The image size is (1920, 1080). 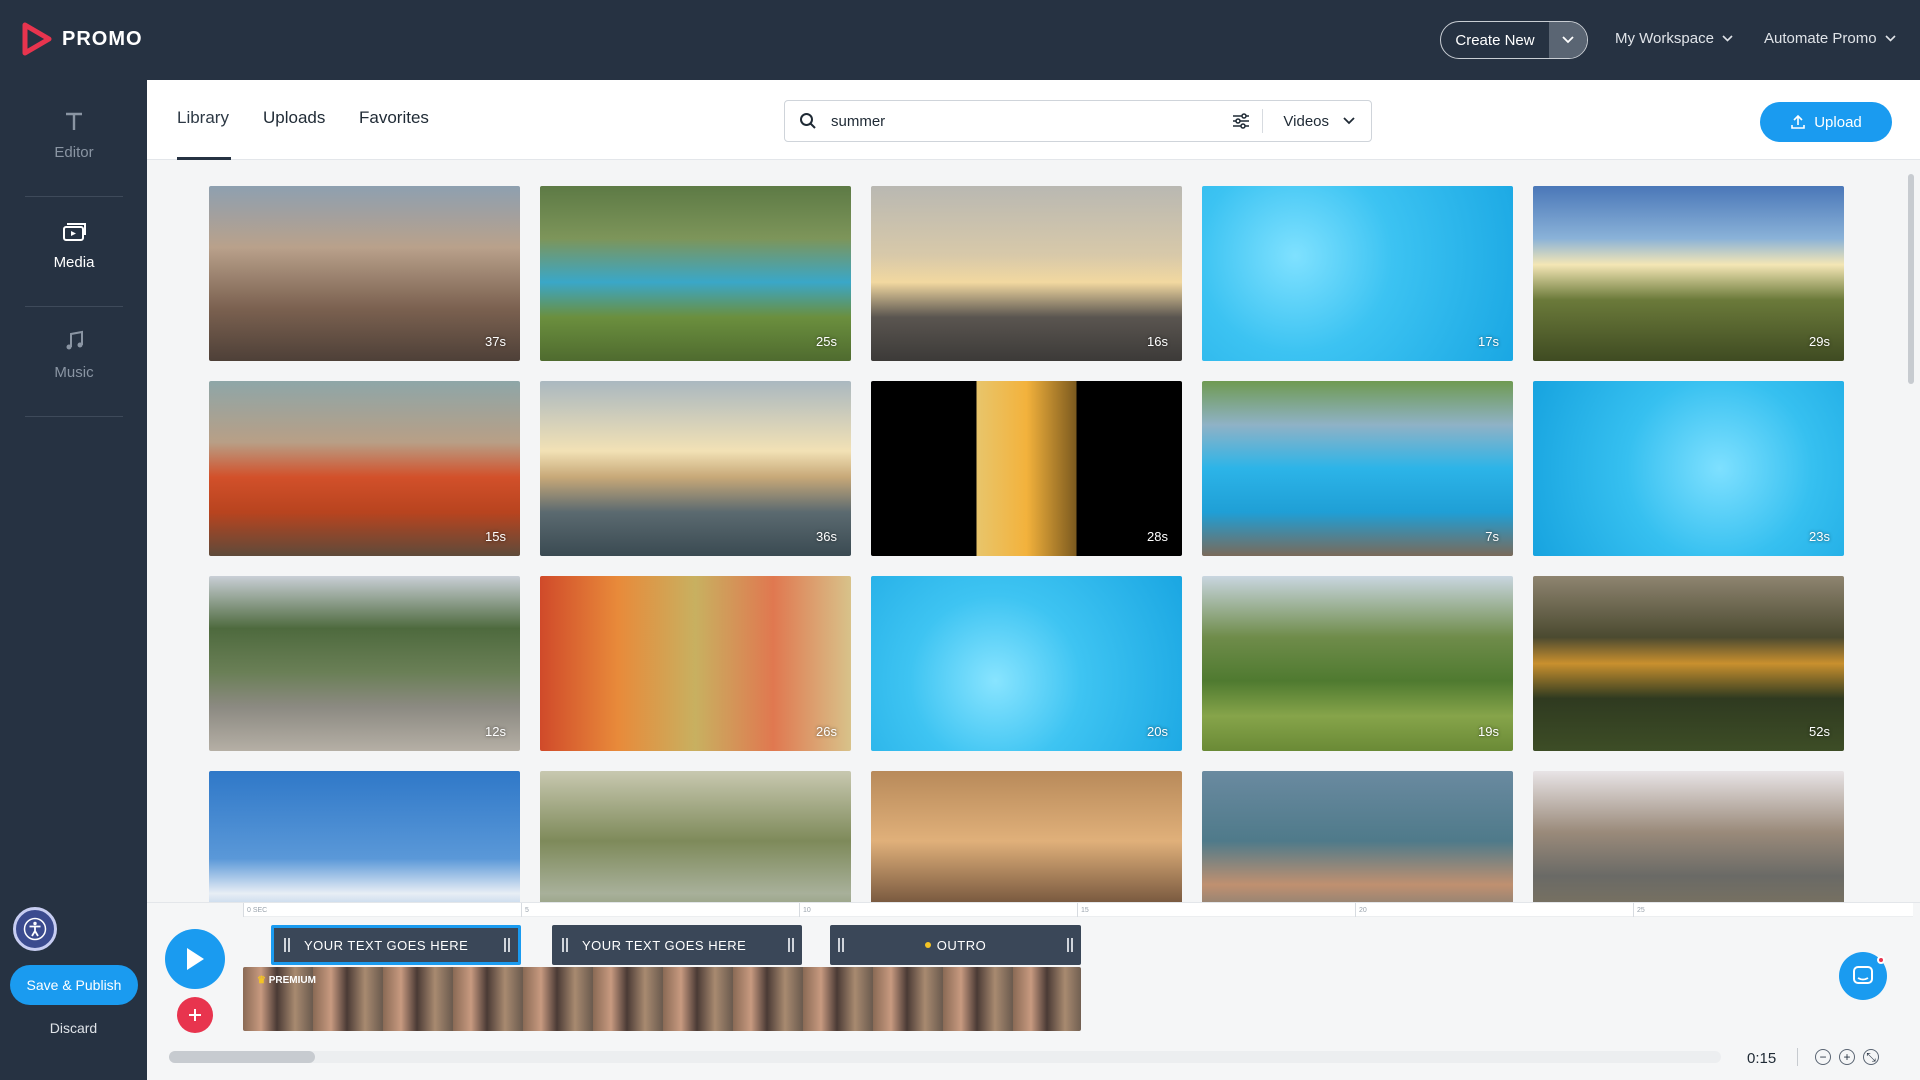 What do you see at coordinates (294, 118) in the screenshot?
I see `tab-uploads: Uploads` at bounding box center [294, 118].